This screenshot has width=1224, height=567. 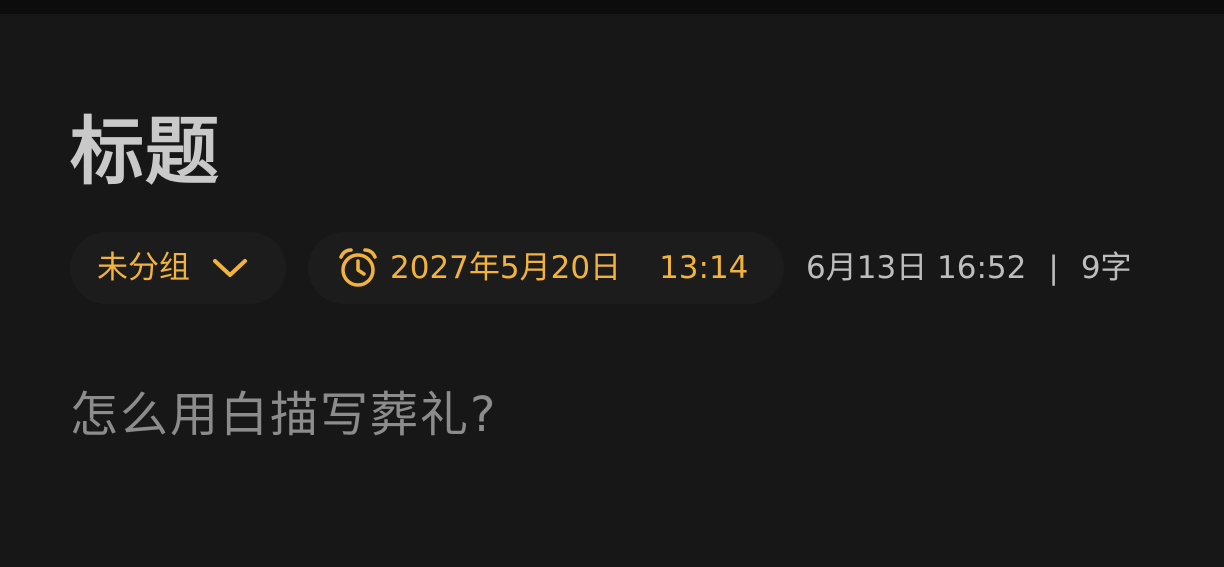 I want to click on word-count: 9字, so click(x=1106, y=268).